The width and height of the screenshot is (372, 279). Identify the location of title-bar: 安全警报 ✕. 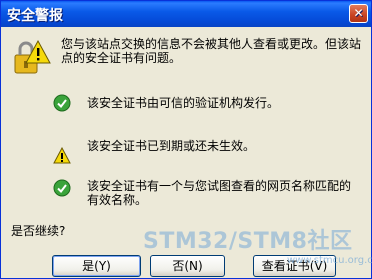
(186, 14).